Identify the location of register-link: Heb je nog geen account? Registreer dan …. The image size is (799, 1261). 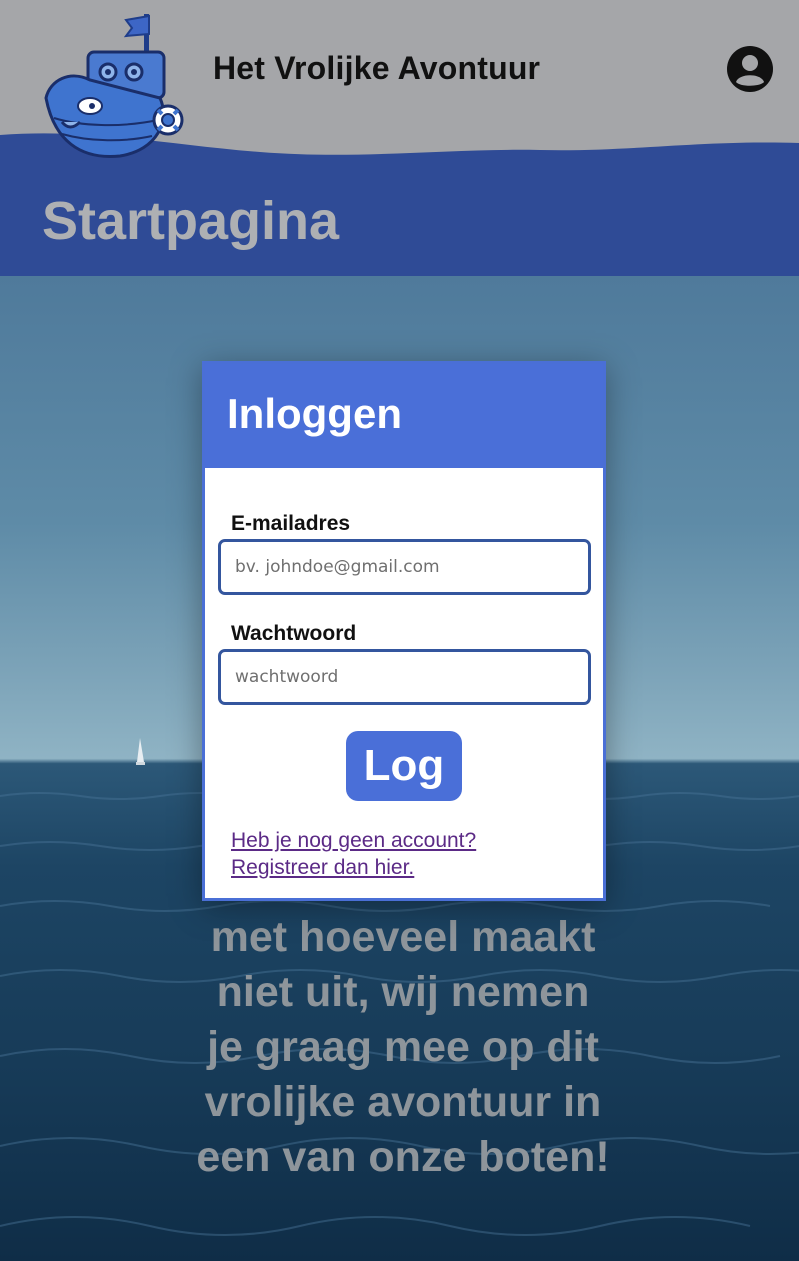
(376, 854).